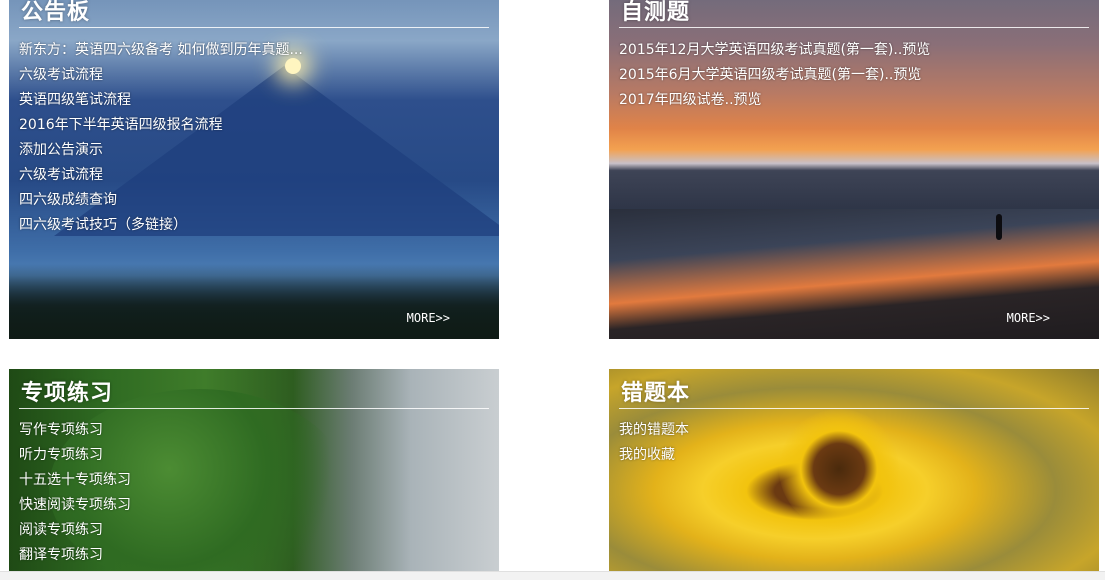 Image resolution: width=1105 pixels, height=580 pixels. Describe the element at coordinates (67, 393) in the screenshot. I see `panel-title: 专项练习` at that location.